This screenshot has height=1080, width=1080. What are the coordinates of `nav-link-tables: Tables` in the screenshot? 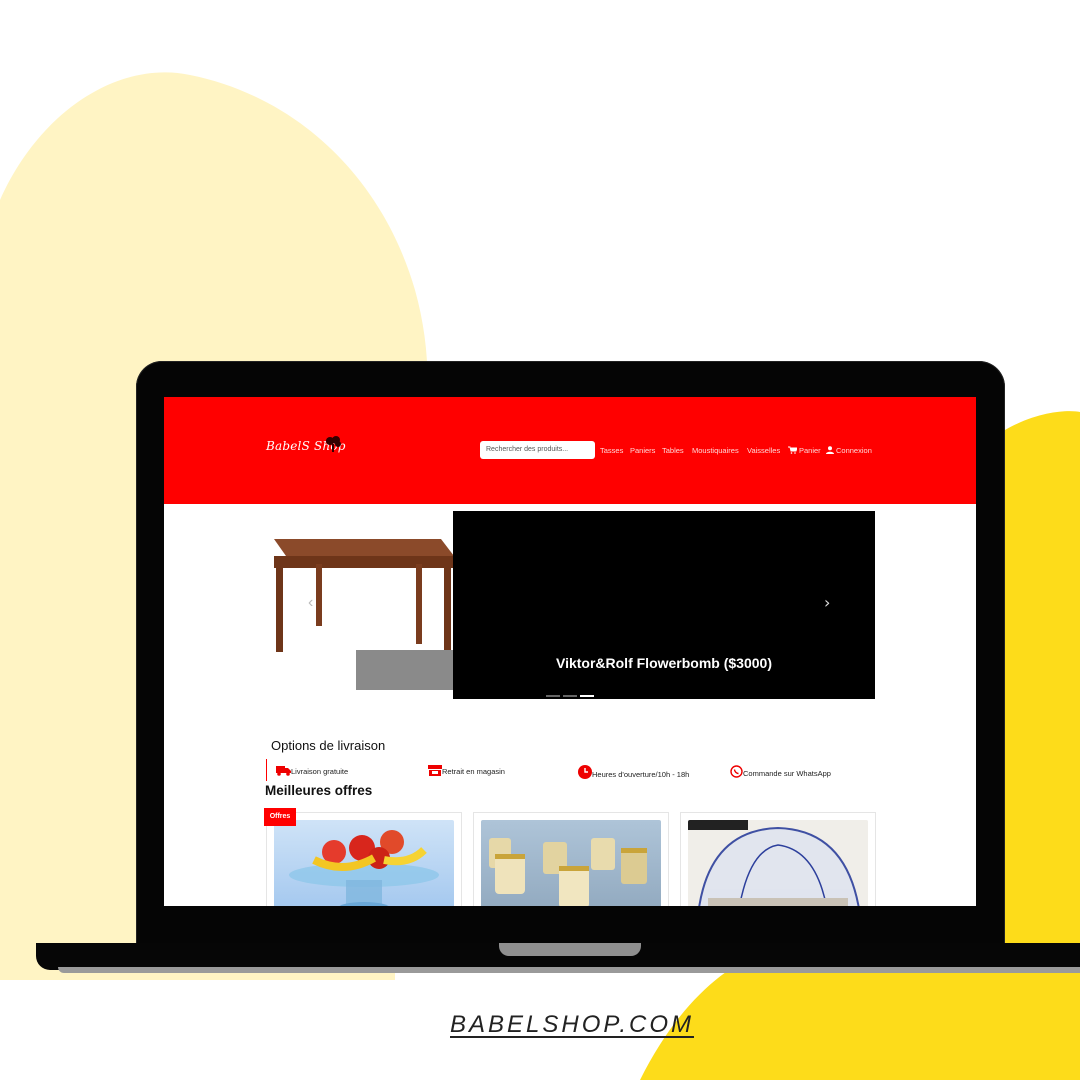 It's located at (673, 450).